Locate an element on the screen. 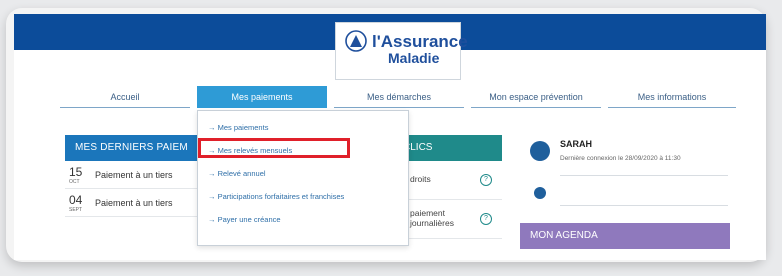  dropdown-item-mes-paiements: → Mes paiements is located at coordinates (238, 127).